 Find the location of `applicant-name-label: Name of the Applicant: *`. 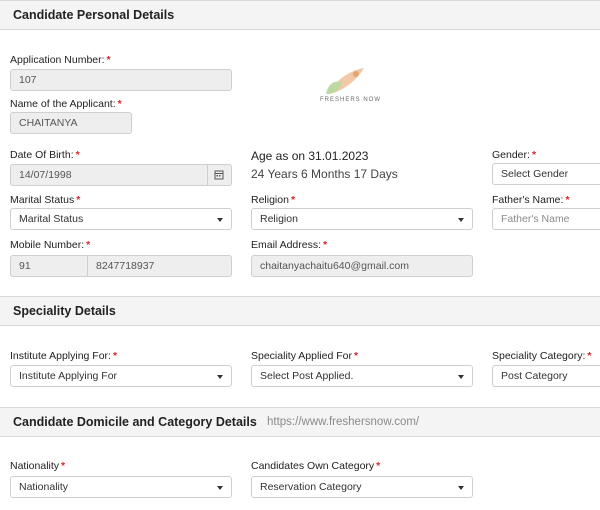

applicant-name-label: Name of the Applicant: * is located at coordinates (66, 104).